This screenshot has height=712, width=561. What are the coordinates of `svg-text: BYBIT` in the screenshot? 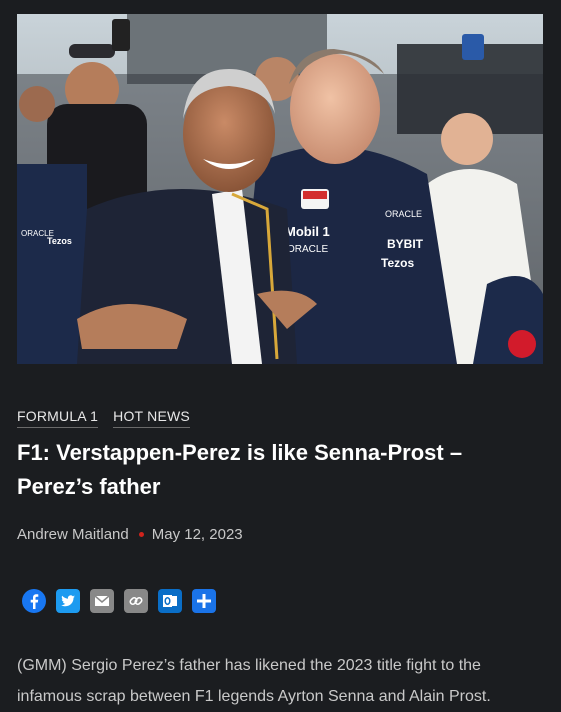 It's located at (405, 244).